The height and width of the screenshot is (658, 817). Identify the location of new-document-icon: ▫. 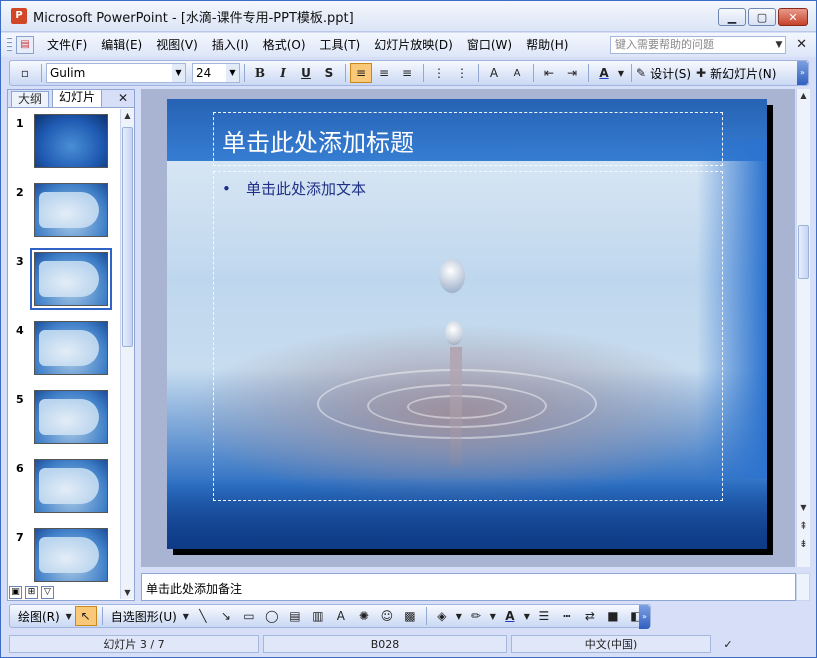
(25, 73).